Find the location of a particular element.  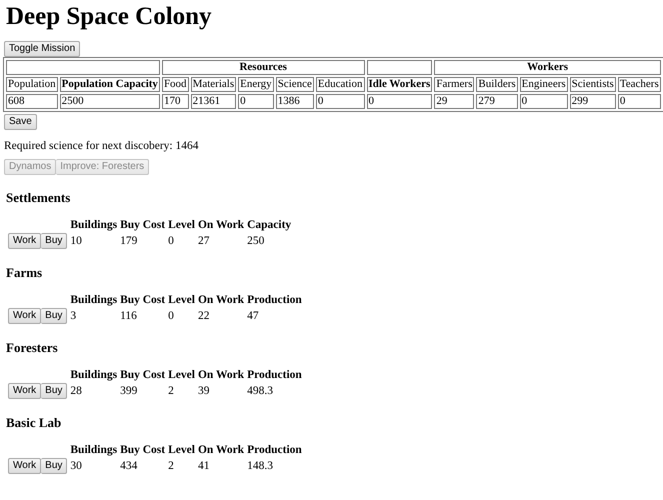

table-cell-text: 250 is located at coordinates (256, 241).